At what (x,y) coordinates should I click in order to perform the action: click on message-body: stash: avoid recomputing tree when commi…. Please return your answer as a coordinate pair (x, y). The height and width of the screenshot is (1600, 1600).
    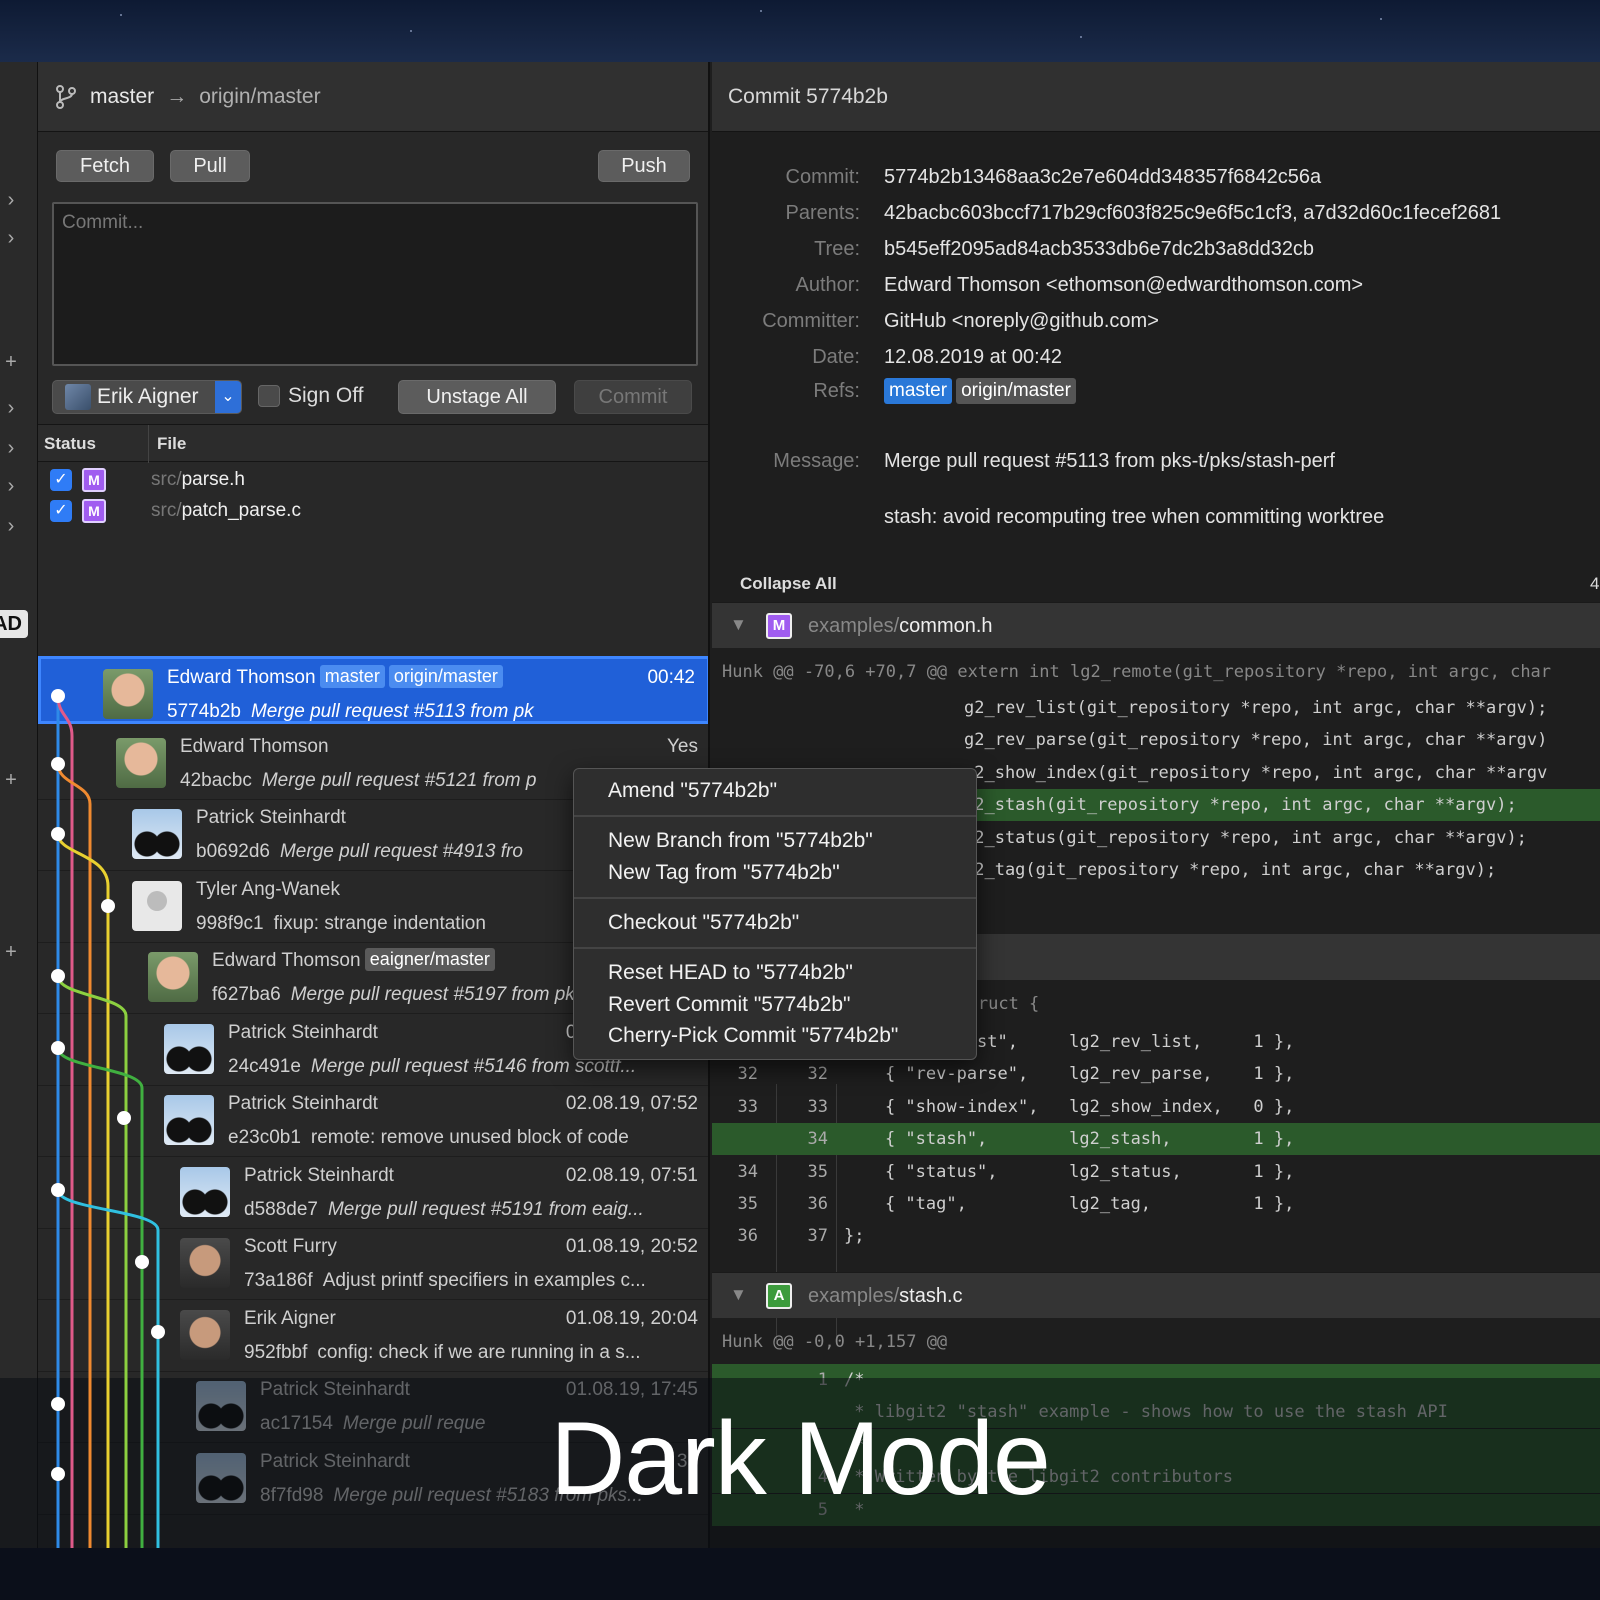
    Looking at the image, I should click on (1134, 517).